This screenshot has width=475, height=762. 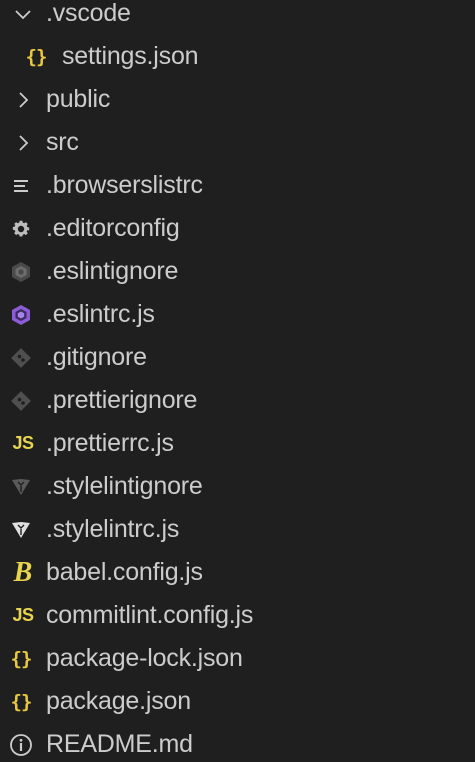 I want to click on tree-item-label: babel.config.js, so click(x=124, y=572).